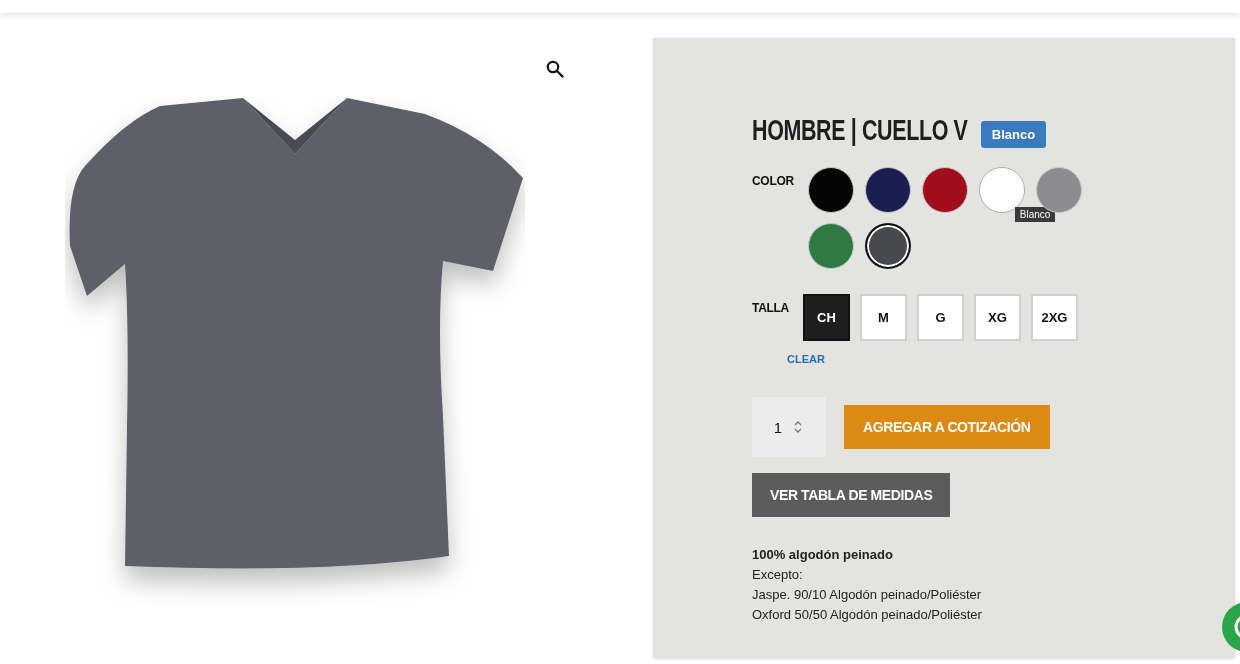  I want to click on size-chart-button: VER TABLA DE MEDIDAS, so click(851, 495).